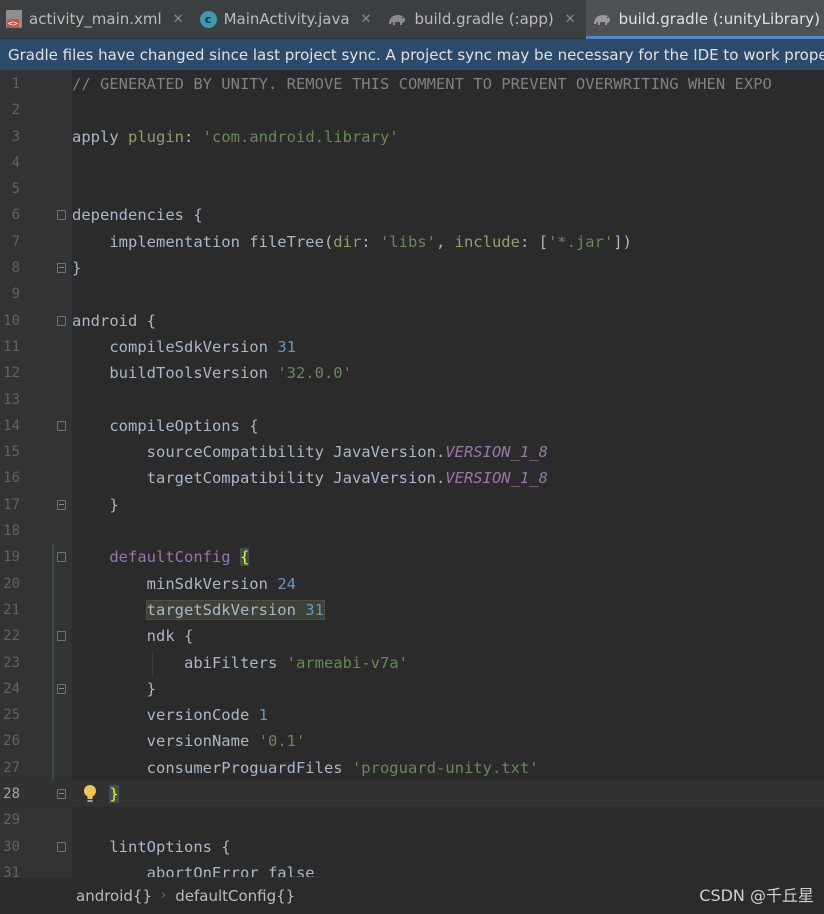 Image resolution: width=824 pixels, height=914 pixels. Describe the element at coordinates (412, 268) in the screenshot. I see `code-line: 8}` at that location.